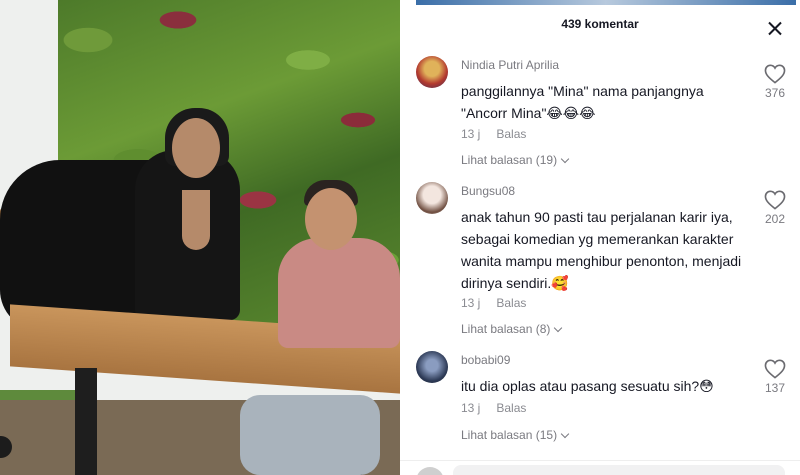 The image size is (800, 475). What do you see at coordinates (619, 470) in the screenshot?
I see `comment-input` at bounding box center [619, 470].